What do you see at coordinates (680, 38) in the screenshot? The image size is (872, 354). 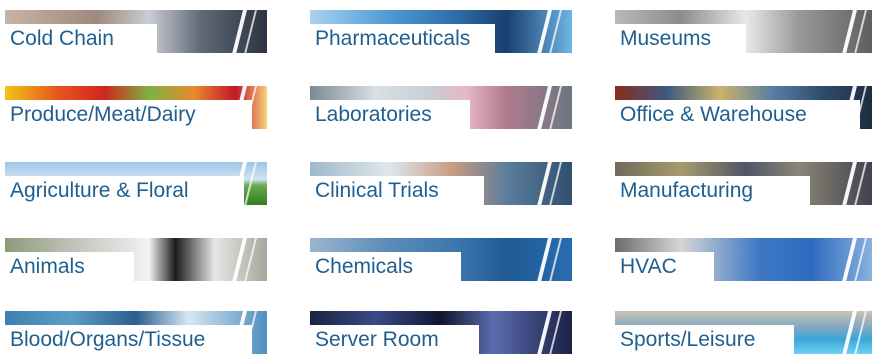 I see `tile-label: Museums` at bounding box center [680, 38].